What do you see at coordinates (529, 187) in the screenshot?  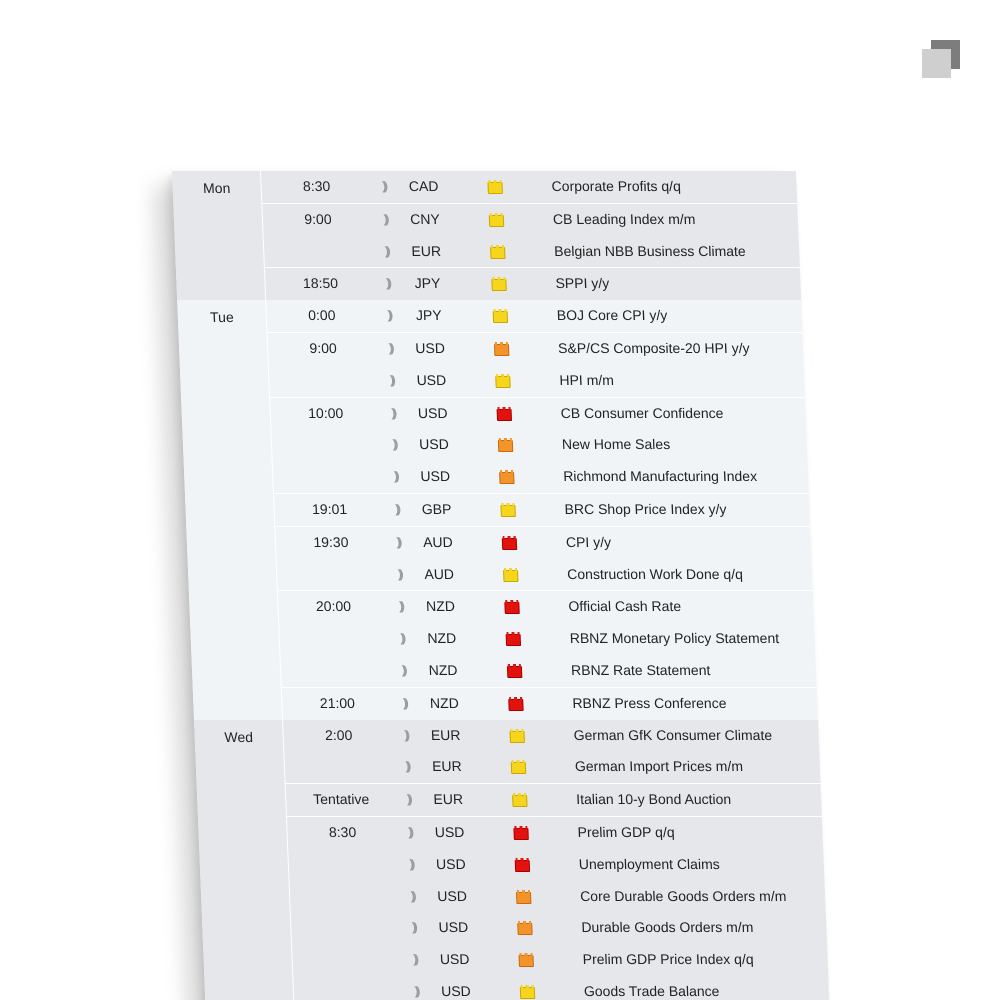 I see `event-row: 8:30))) CAD Corporate Profits q/q` at bounding box center [529, 187].